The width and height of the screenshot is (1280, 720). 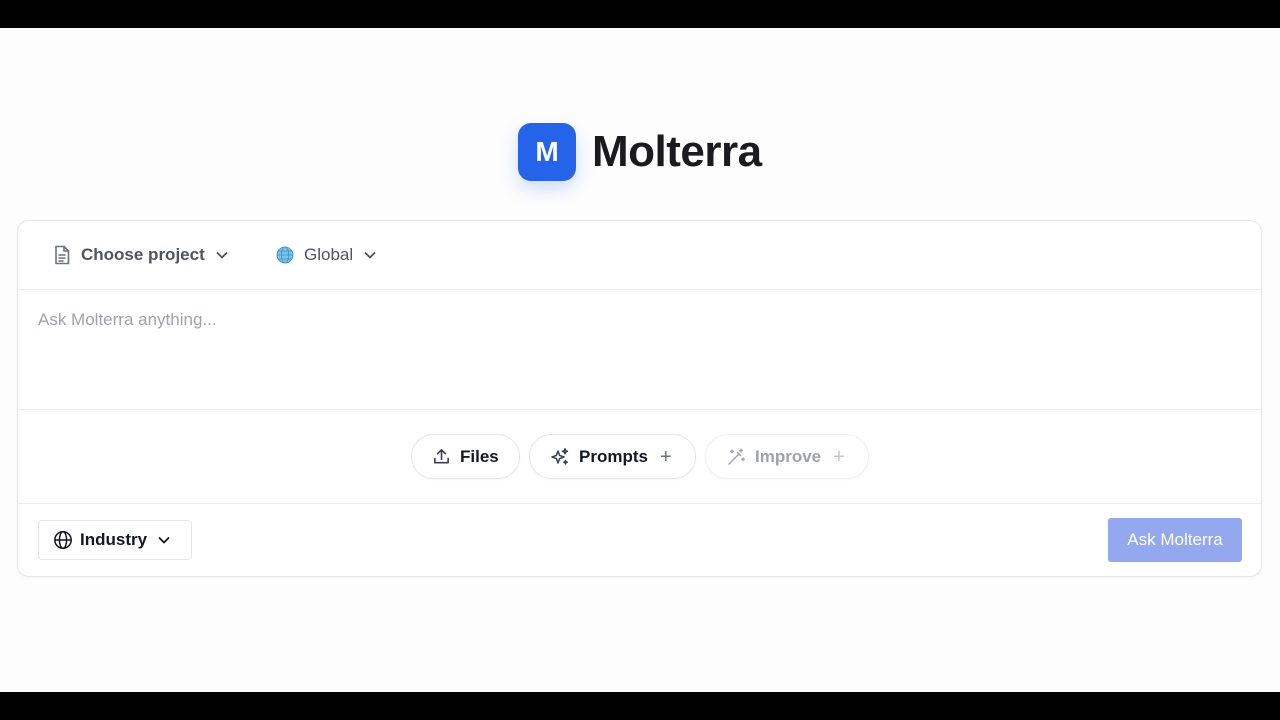 I want to click on project-selector-label: Choose project, so click(x=143, y=254).